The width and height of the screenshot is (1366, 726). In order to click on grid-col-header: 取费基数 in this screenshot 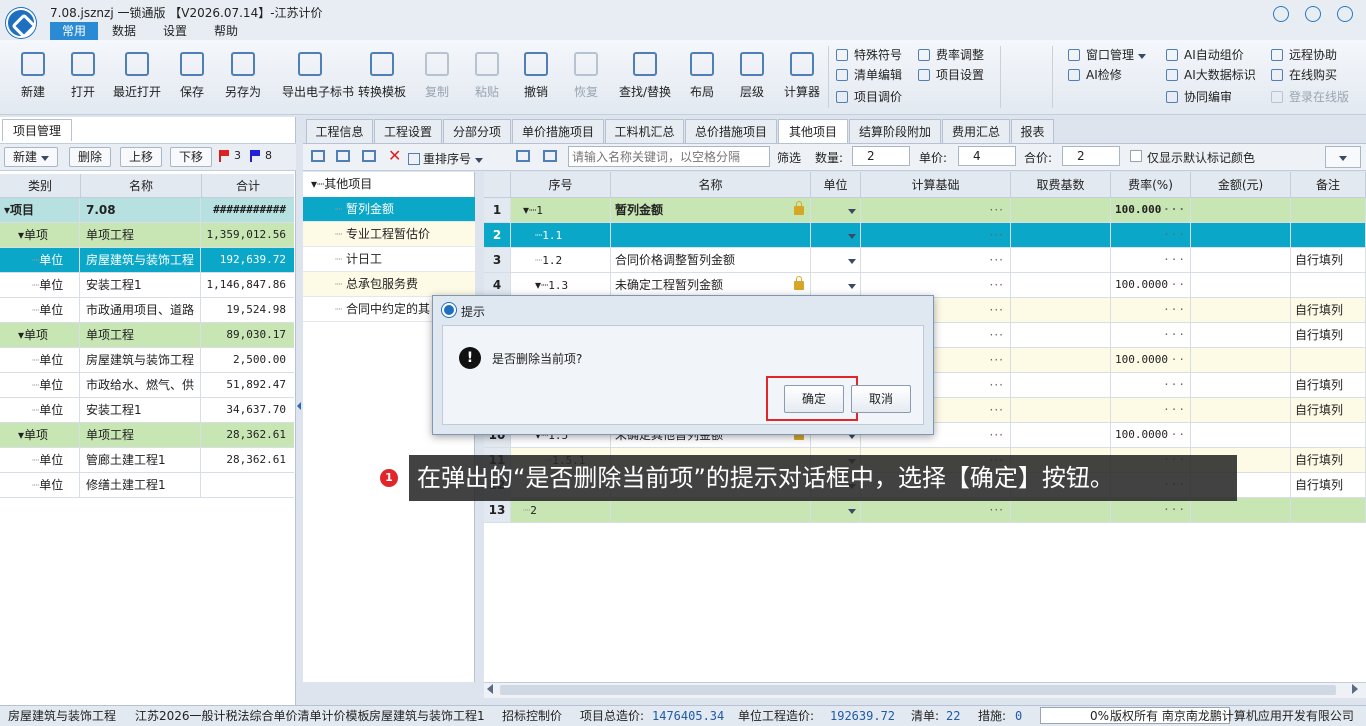, I will do `click(1061, 185)`.